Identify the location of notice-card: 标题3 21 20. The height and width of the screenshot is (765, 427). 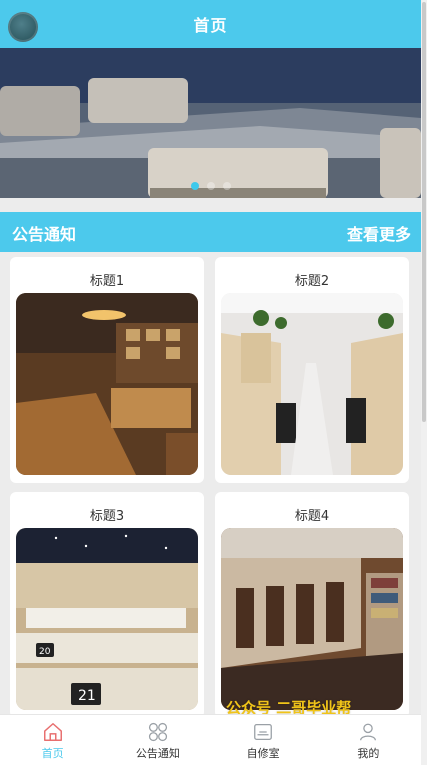
(107, 605).